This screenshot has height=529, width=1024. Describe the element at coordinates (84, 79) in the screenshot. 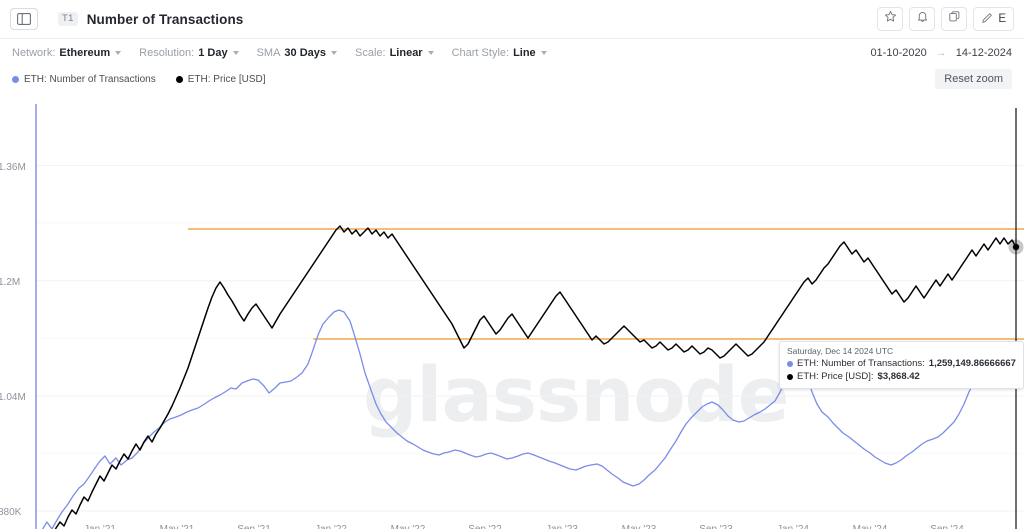

I see `legend-item-0: ETH: Number of Transactions` at that location.